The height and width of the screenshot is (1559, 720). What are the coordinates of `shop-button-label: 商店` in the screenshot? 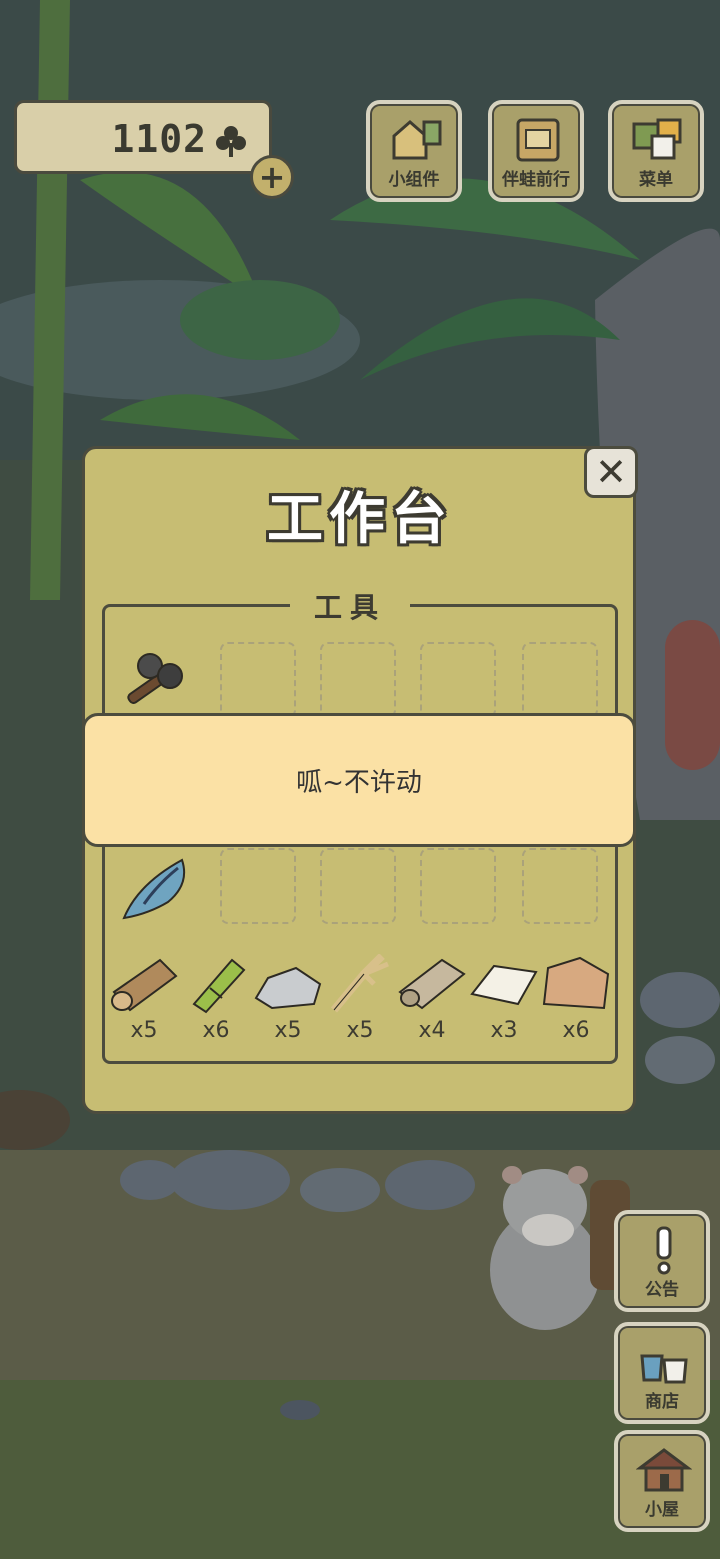 It's located at (662, 1402).